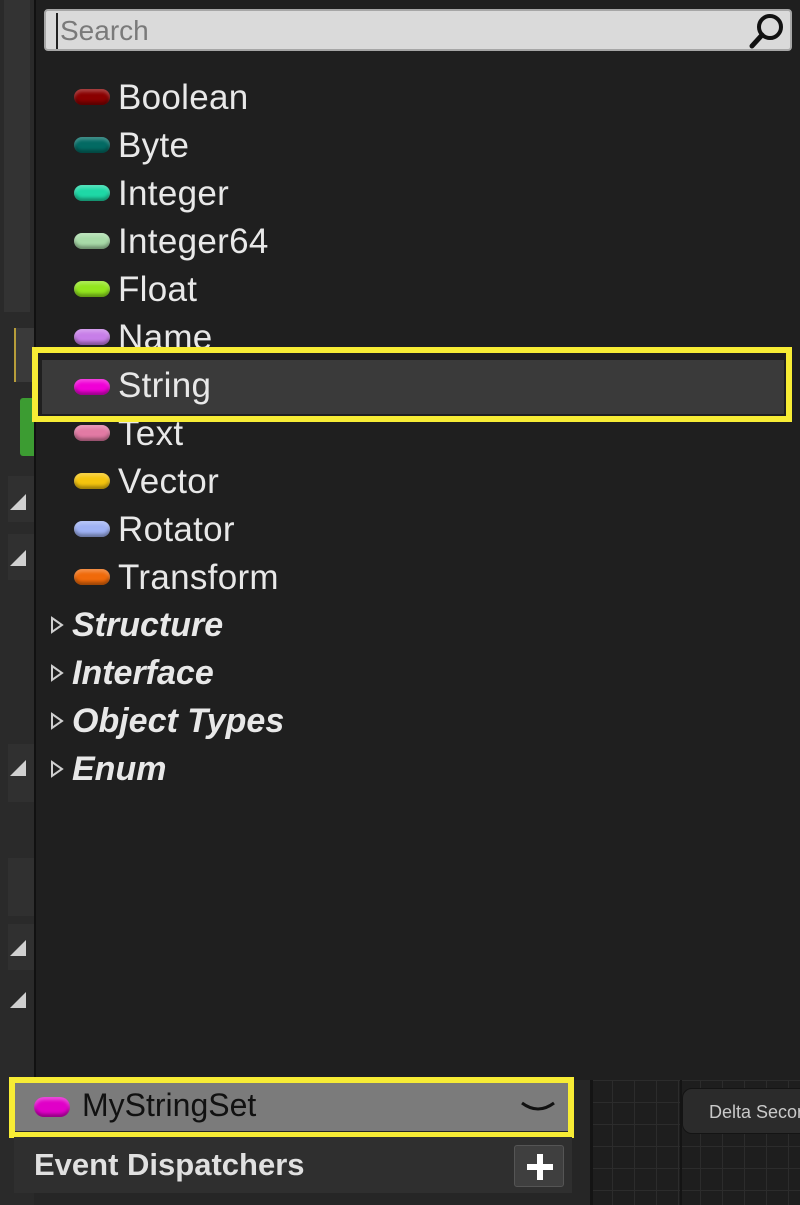  What do you see at coordinates (158, 289) in the screenshot?
I see `type-item-label: Float` at bounding box center [158, 289].